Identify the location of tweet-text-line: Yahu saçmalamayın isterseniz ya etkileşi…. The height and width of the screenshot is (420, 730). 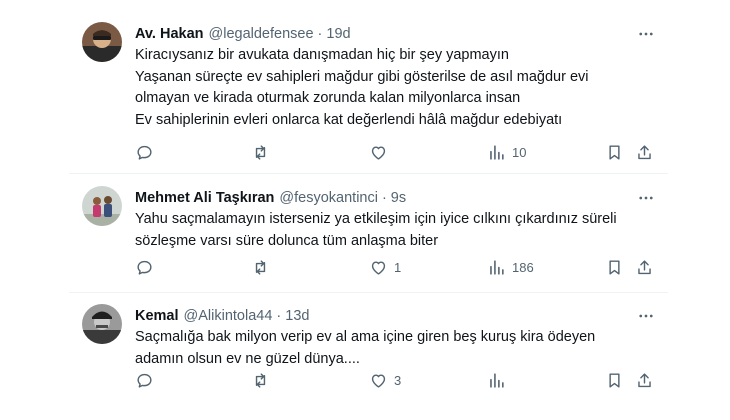
(376, 219).